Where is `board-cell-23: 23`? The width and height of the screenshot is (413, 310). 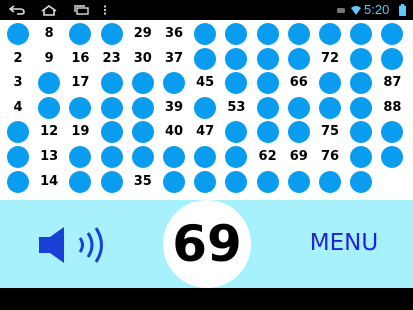
board-cell-23: 23 is located at coordinates (111, 58).